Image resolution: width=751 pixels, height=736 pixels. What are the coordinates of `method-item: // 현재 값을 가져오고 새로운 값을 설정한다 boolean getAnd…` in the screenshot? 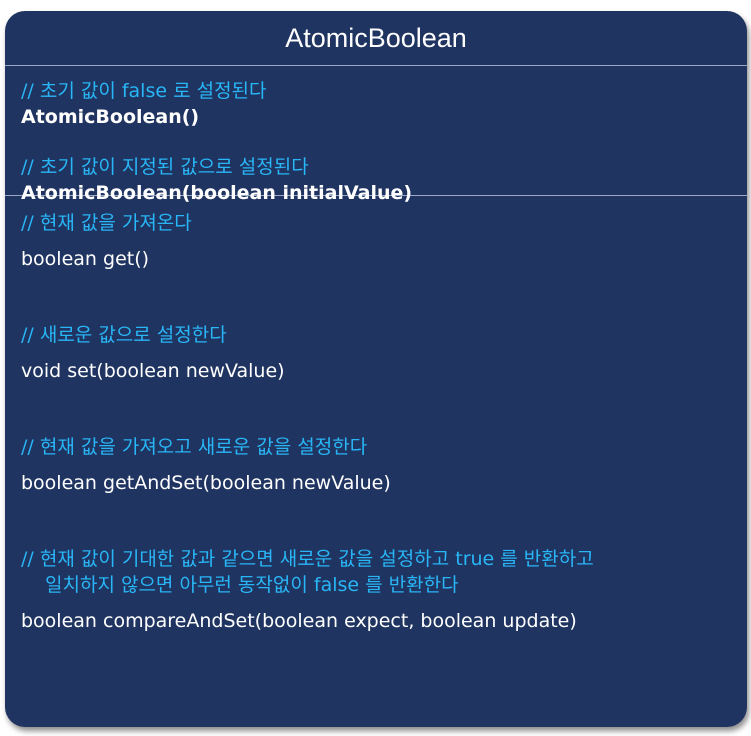 It's located at (384, 465).